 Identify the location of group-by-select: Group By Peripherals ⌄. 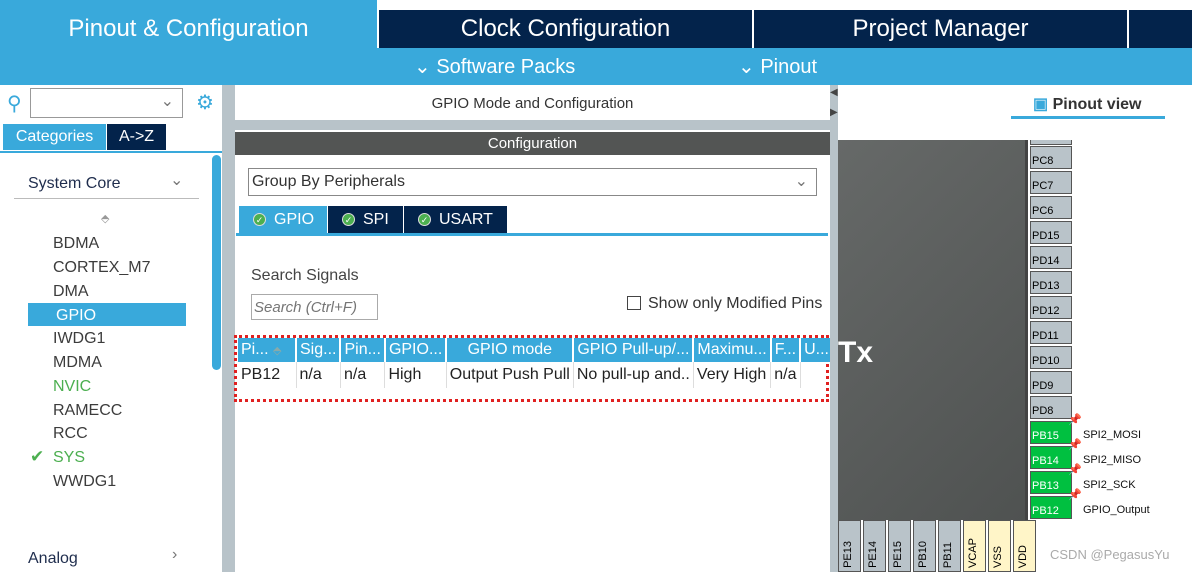
(532, 182).